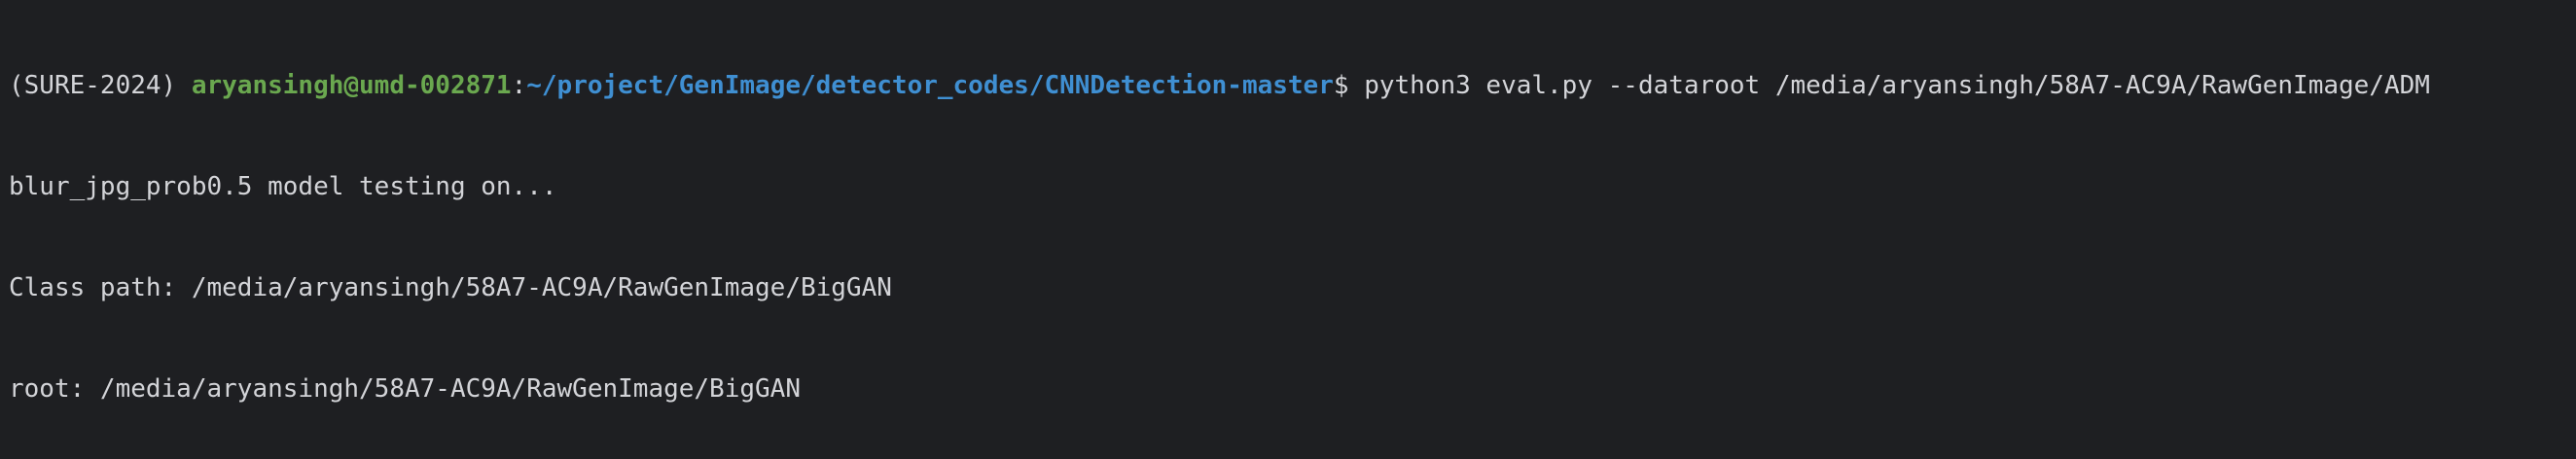 The image size is (2576, 459). Describe the element at coordinates (351, 85) in the screenshot. I see `user-host: aryansingh@umd-002871` at that location.